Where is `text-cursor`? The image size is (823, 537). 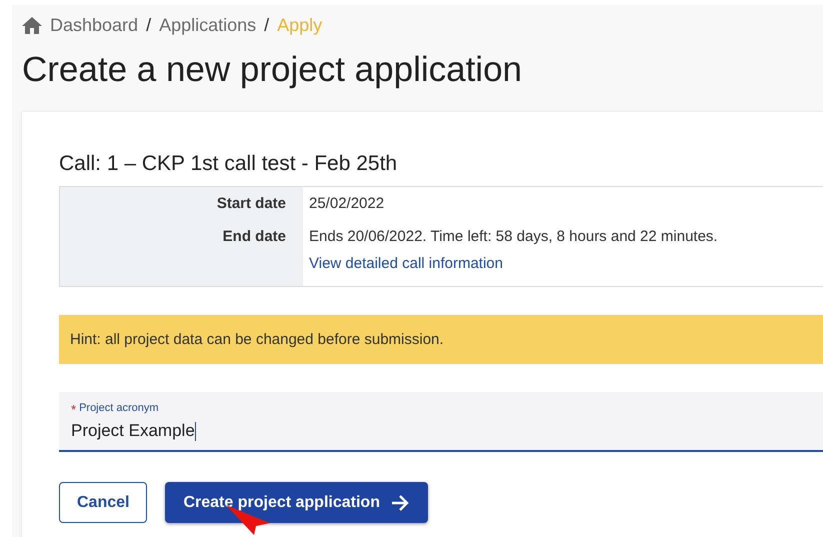 text-cursor is located at coordinates (195, 431).